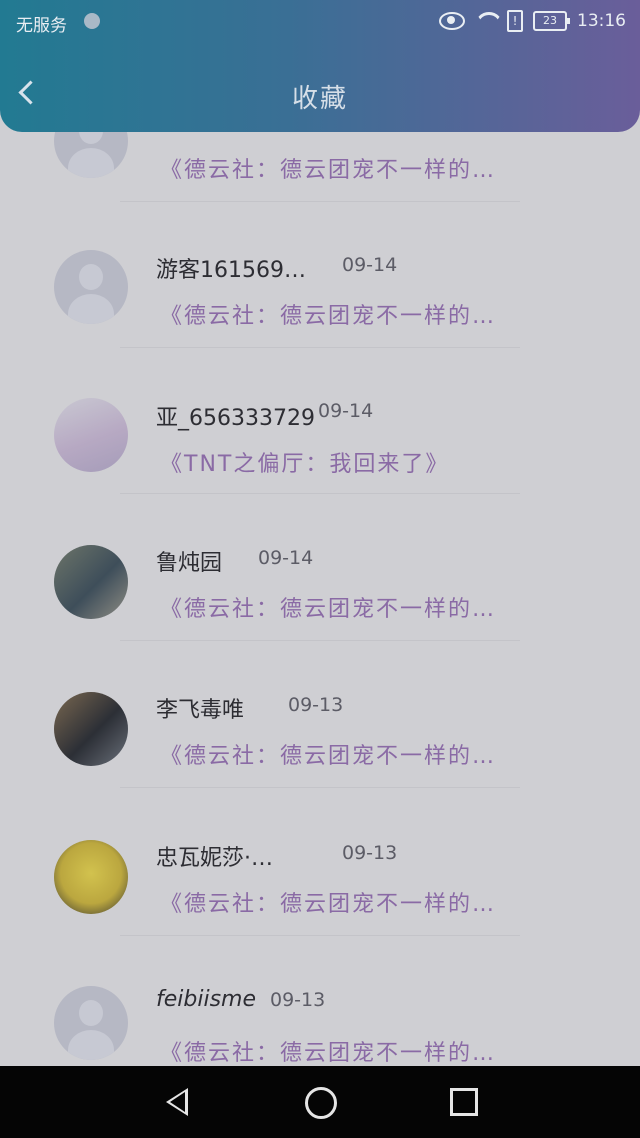  Describe the element at coordinates (486, 21) in the screenshot. I see `wifi-icon` at that location.